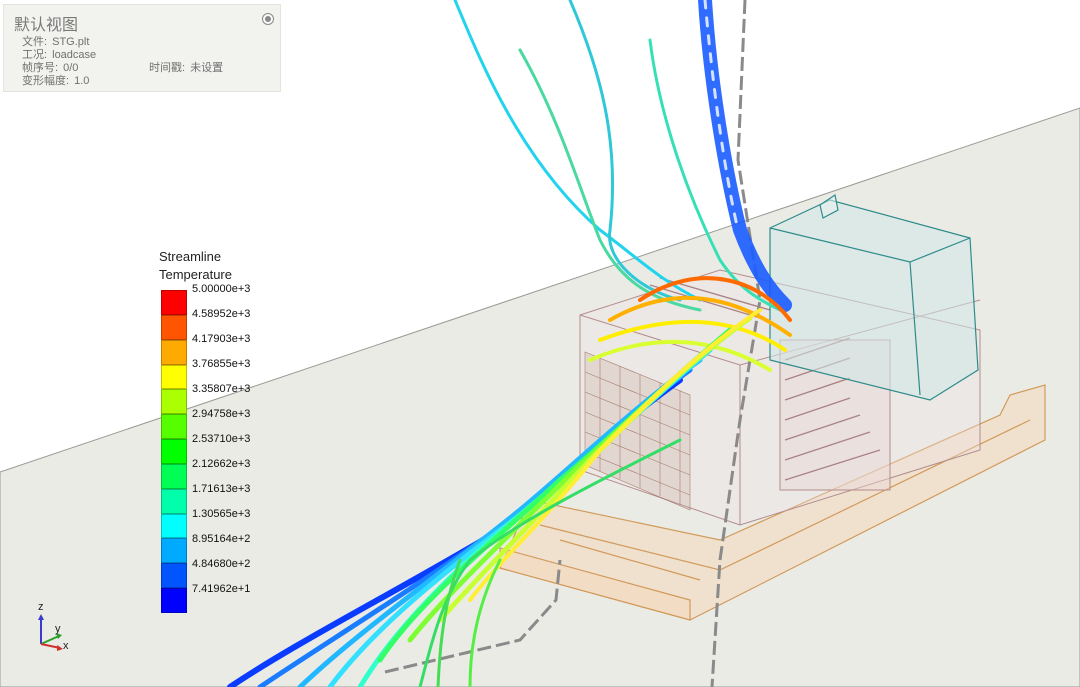 The width and height of the screenshot is (1080, 687). I want to click on legend-label: 3.35807e+3, so click(221, 389).